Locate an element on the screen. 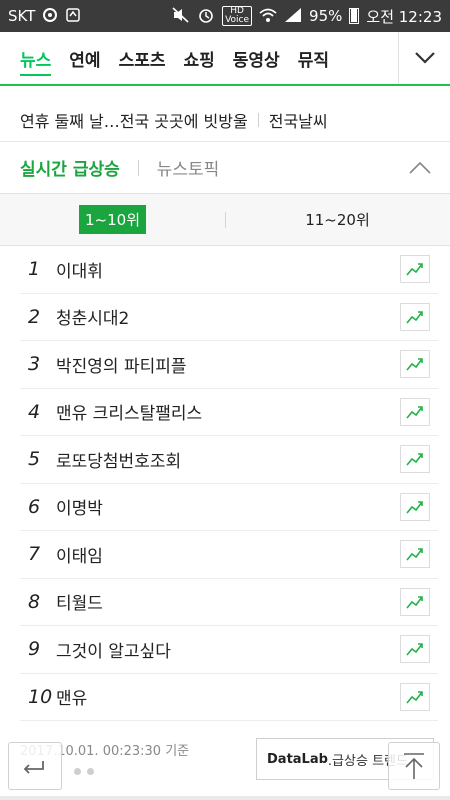  chevron-up-icon is located at coordinates (420, 167).